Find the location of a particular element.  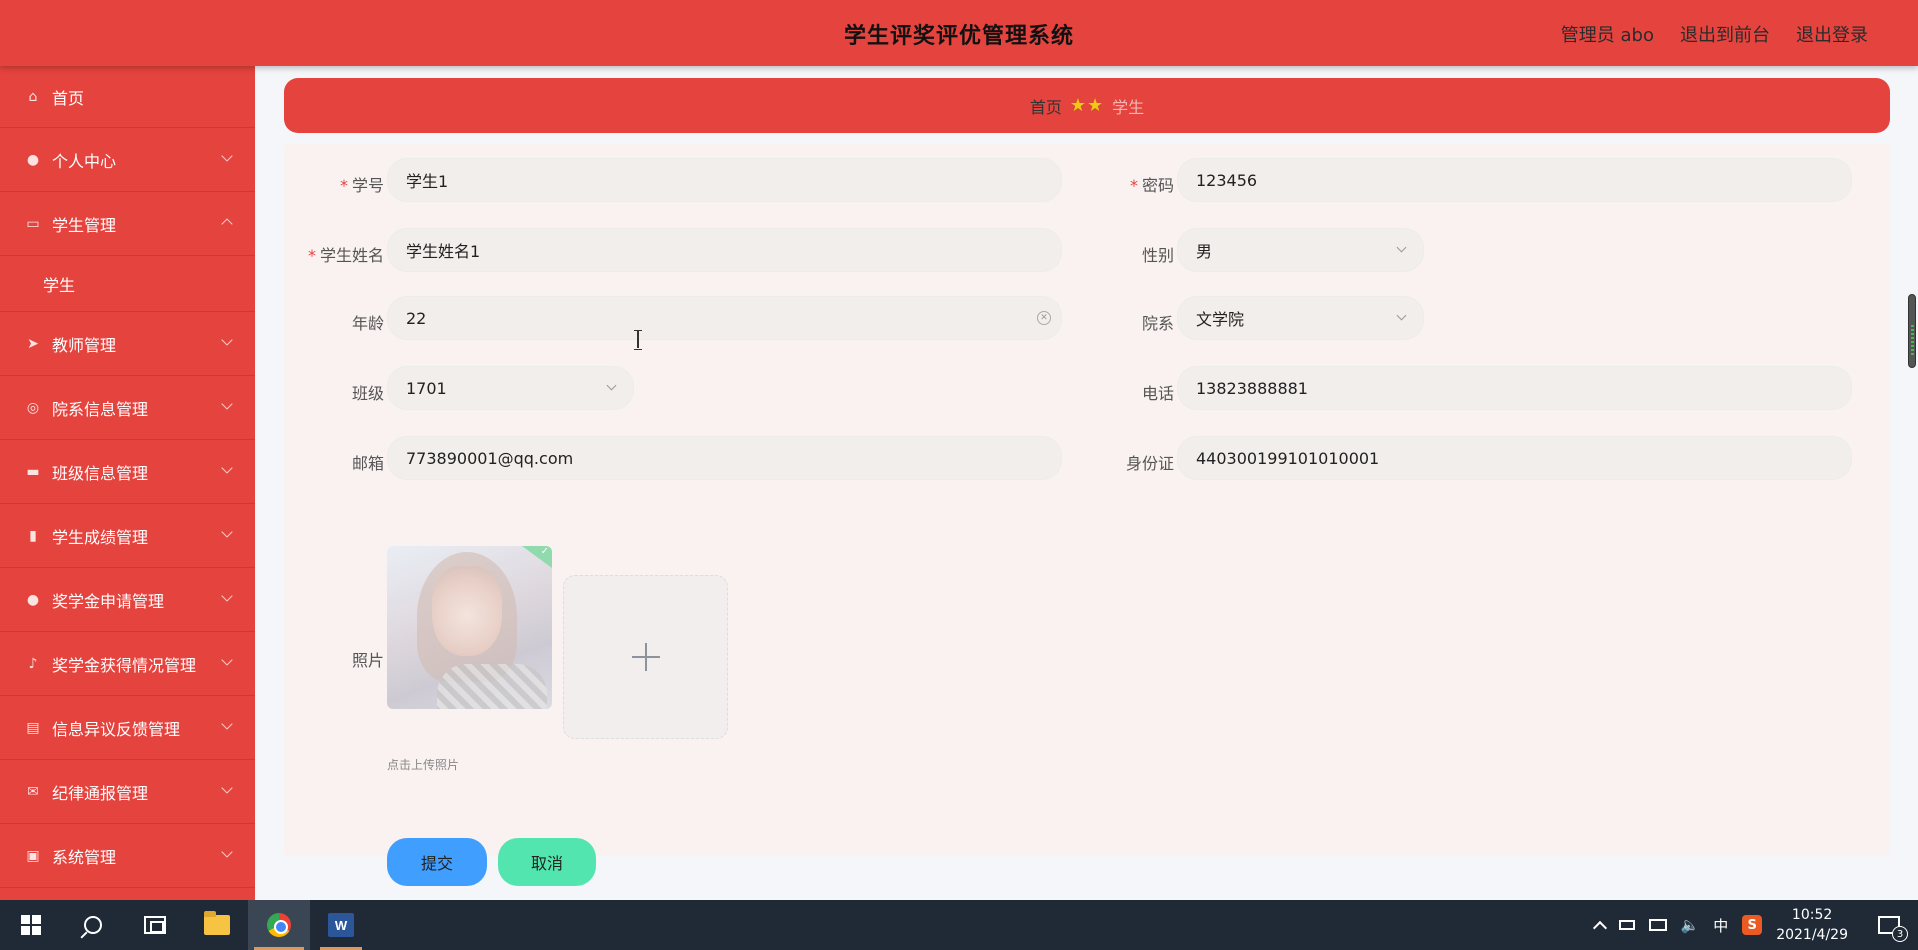

breadcrumb-current: 学生 is located at coordinates (1128, 107).